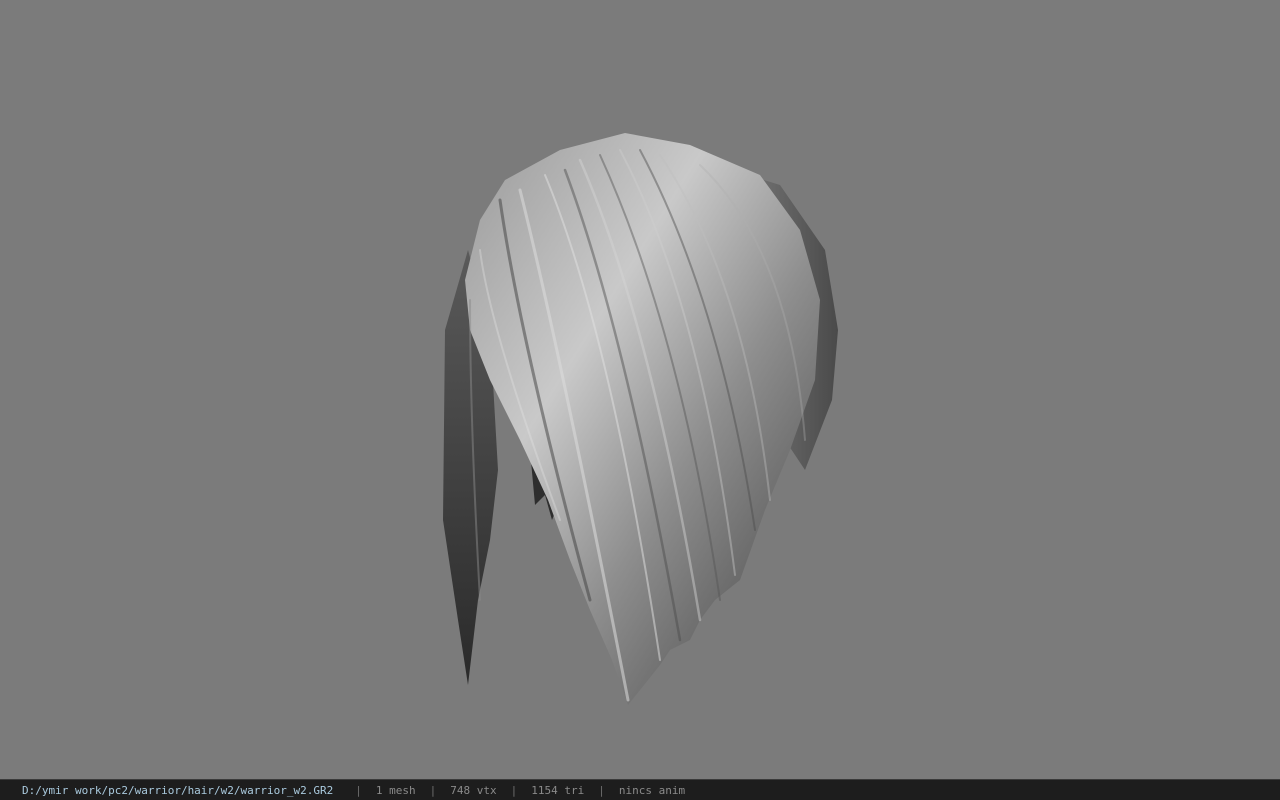 This screenshot has height=800, width=1280. I want to click on vertex-count: 748 vtx, so click(473, 790).